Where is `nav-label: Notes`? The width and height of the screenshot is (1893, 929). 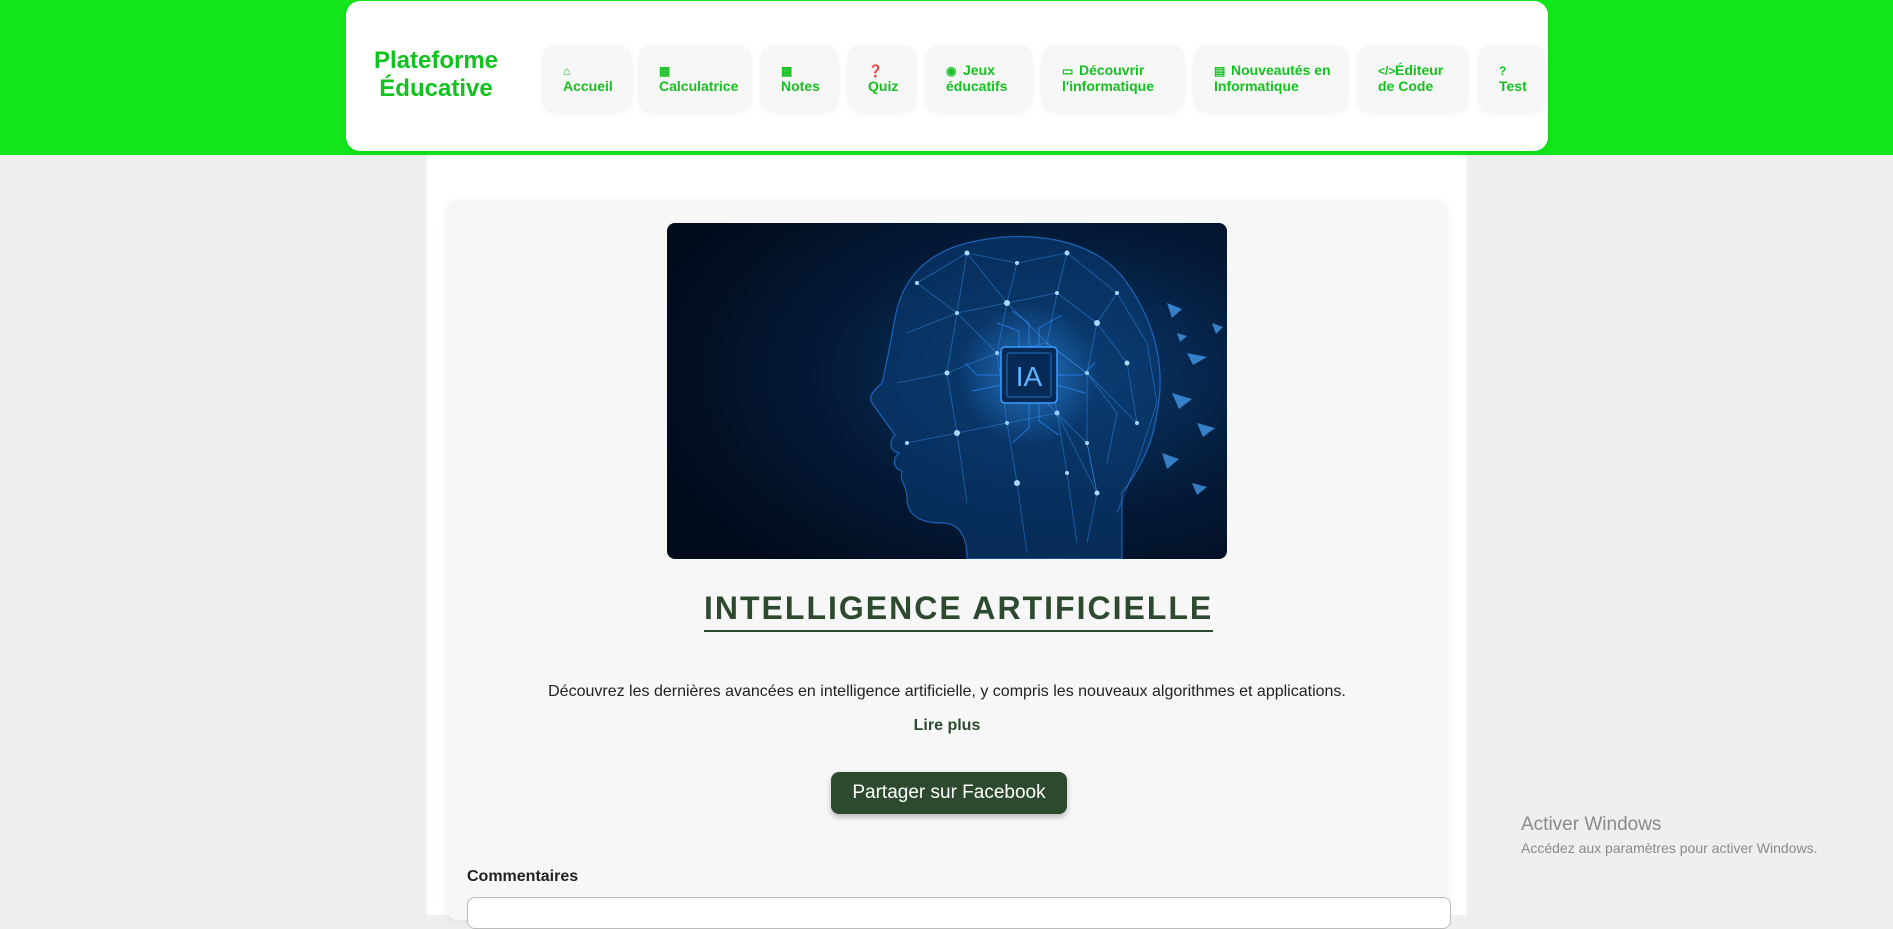 nav-label: Notes is located at coordinates (800, 86).